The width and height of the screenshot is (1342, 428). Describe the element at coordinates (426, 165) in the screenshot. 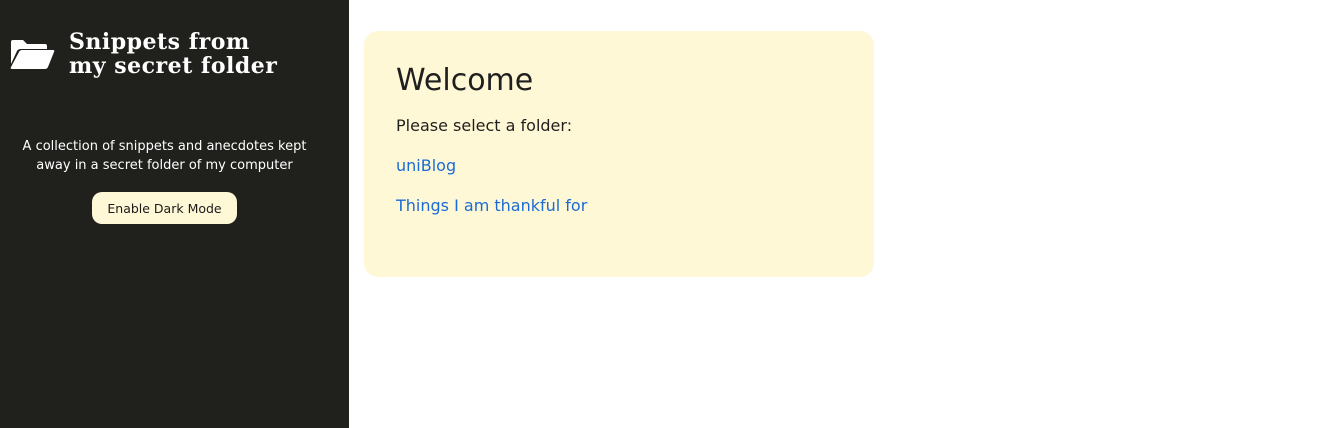

I see `folder-link-uniblog: uniBlog` at that location.